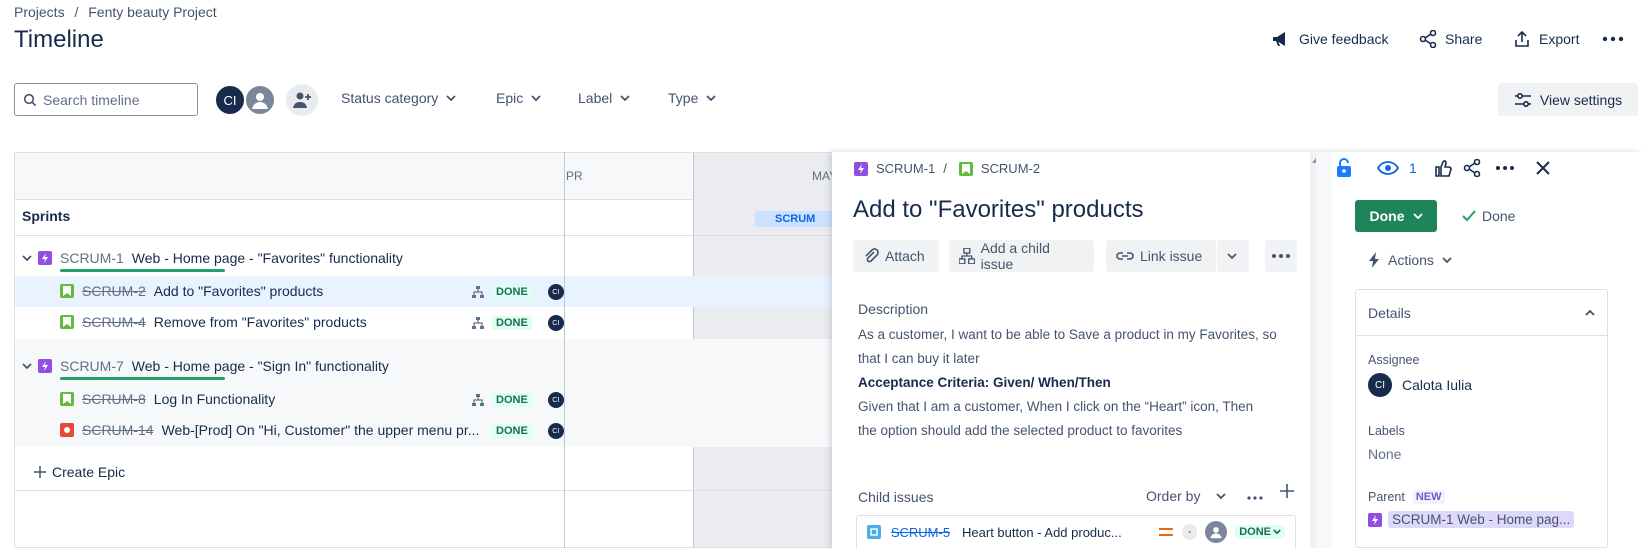 This screenshot has width=1641, height=548. What do you see at coordinates (1499, 216) in the screenshot?
I see `resolution-label: Done` at bounding box center [1499, 216].